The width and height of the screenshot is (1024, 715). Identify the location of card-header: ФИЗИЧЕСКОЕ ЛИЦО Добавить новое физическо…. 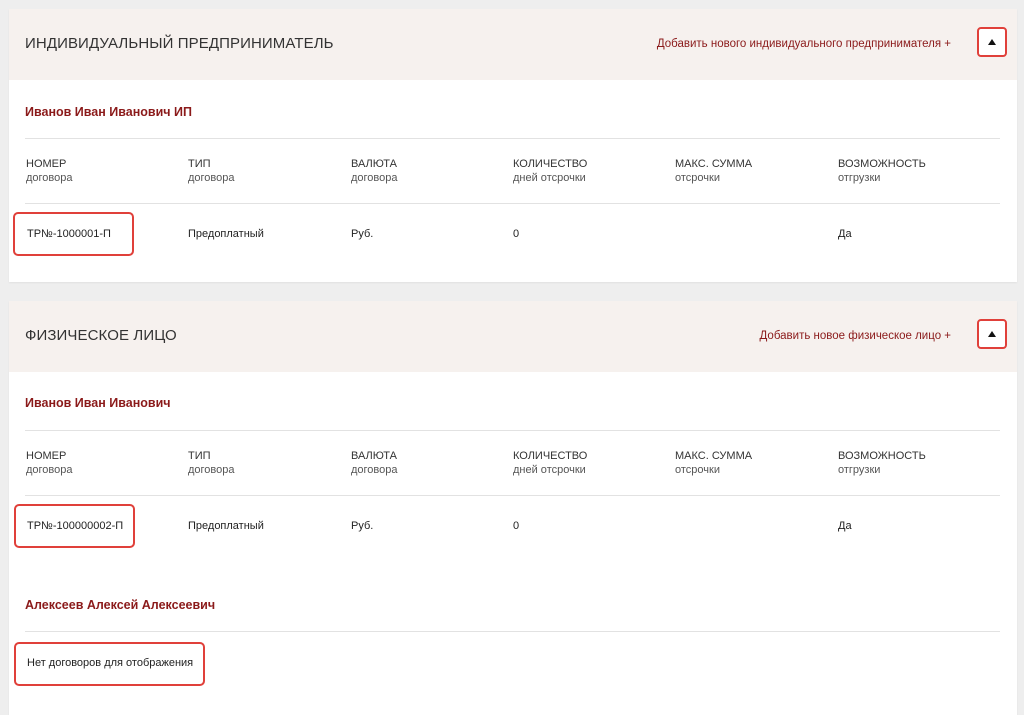
(513, 336).